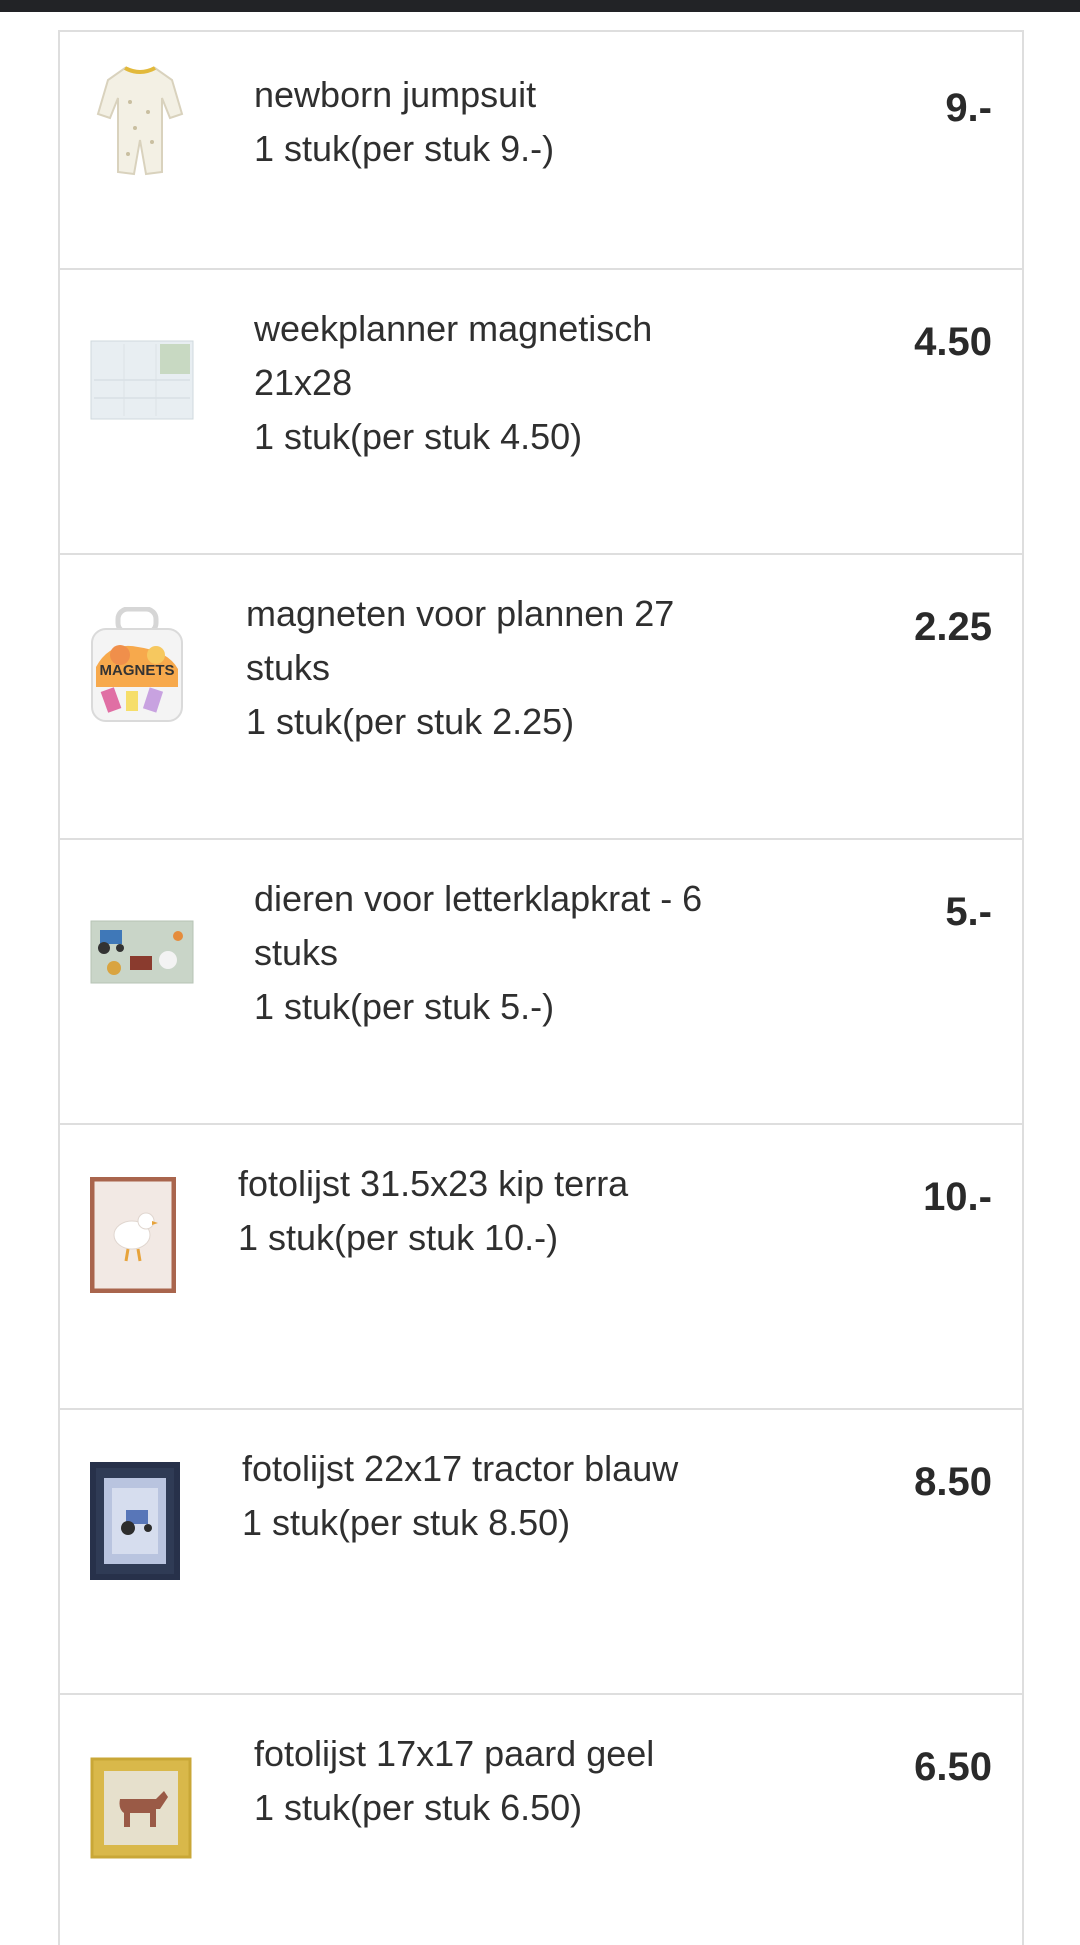 This screenshot has width=1080, height=1945. I want to click on item-name: fotolijst 22x17 tractor blauw, so click(460, 1468).